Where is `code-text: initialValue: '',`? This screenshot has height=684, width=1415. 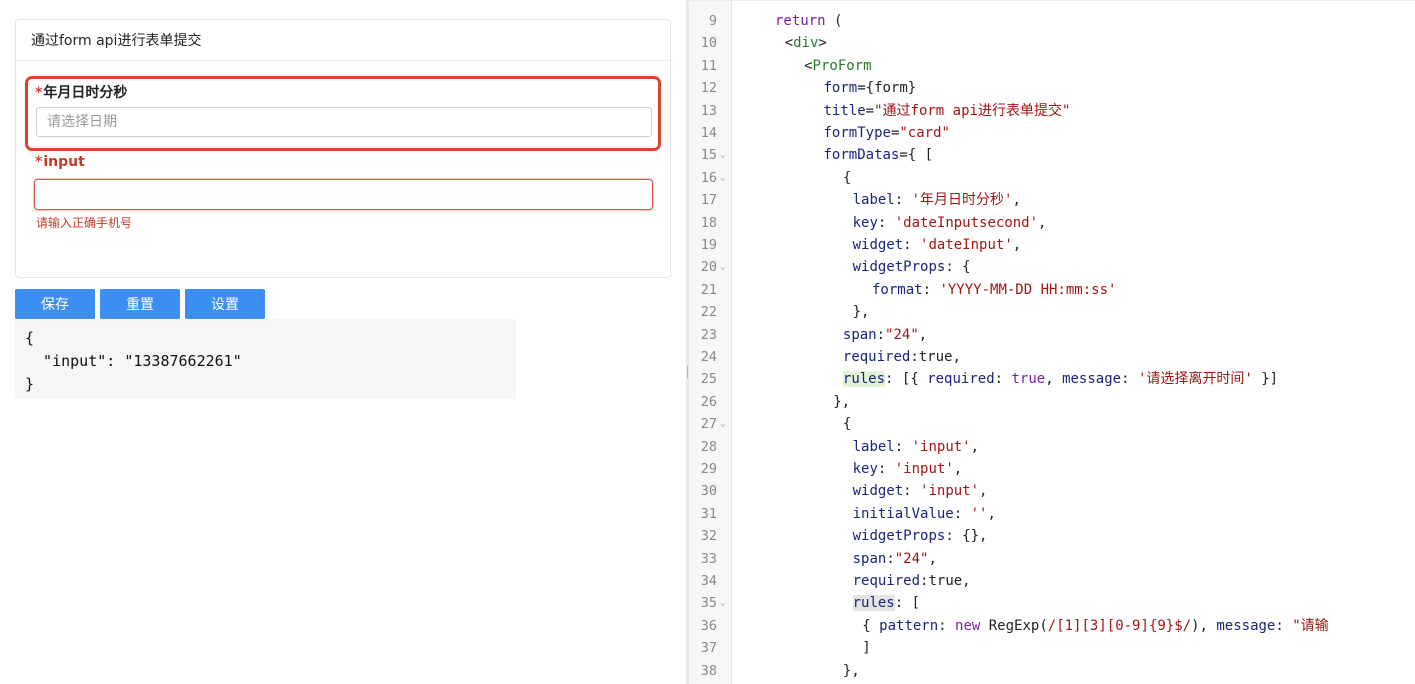
code-text: initialValue: '', is located at coordinates (924, 514).